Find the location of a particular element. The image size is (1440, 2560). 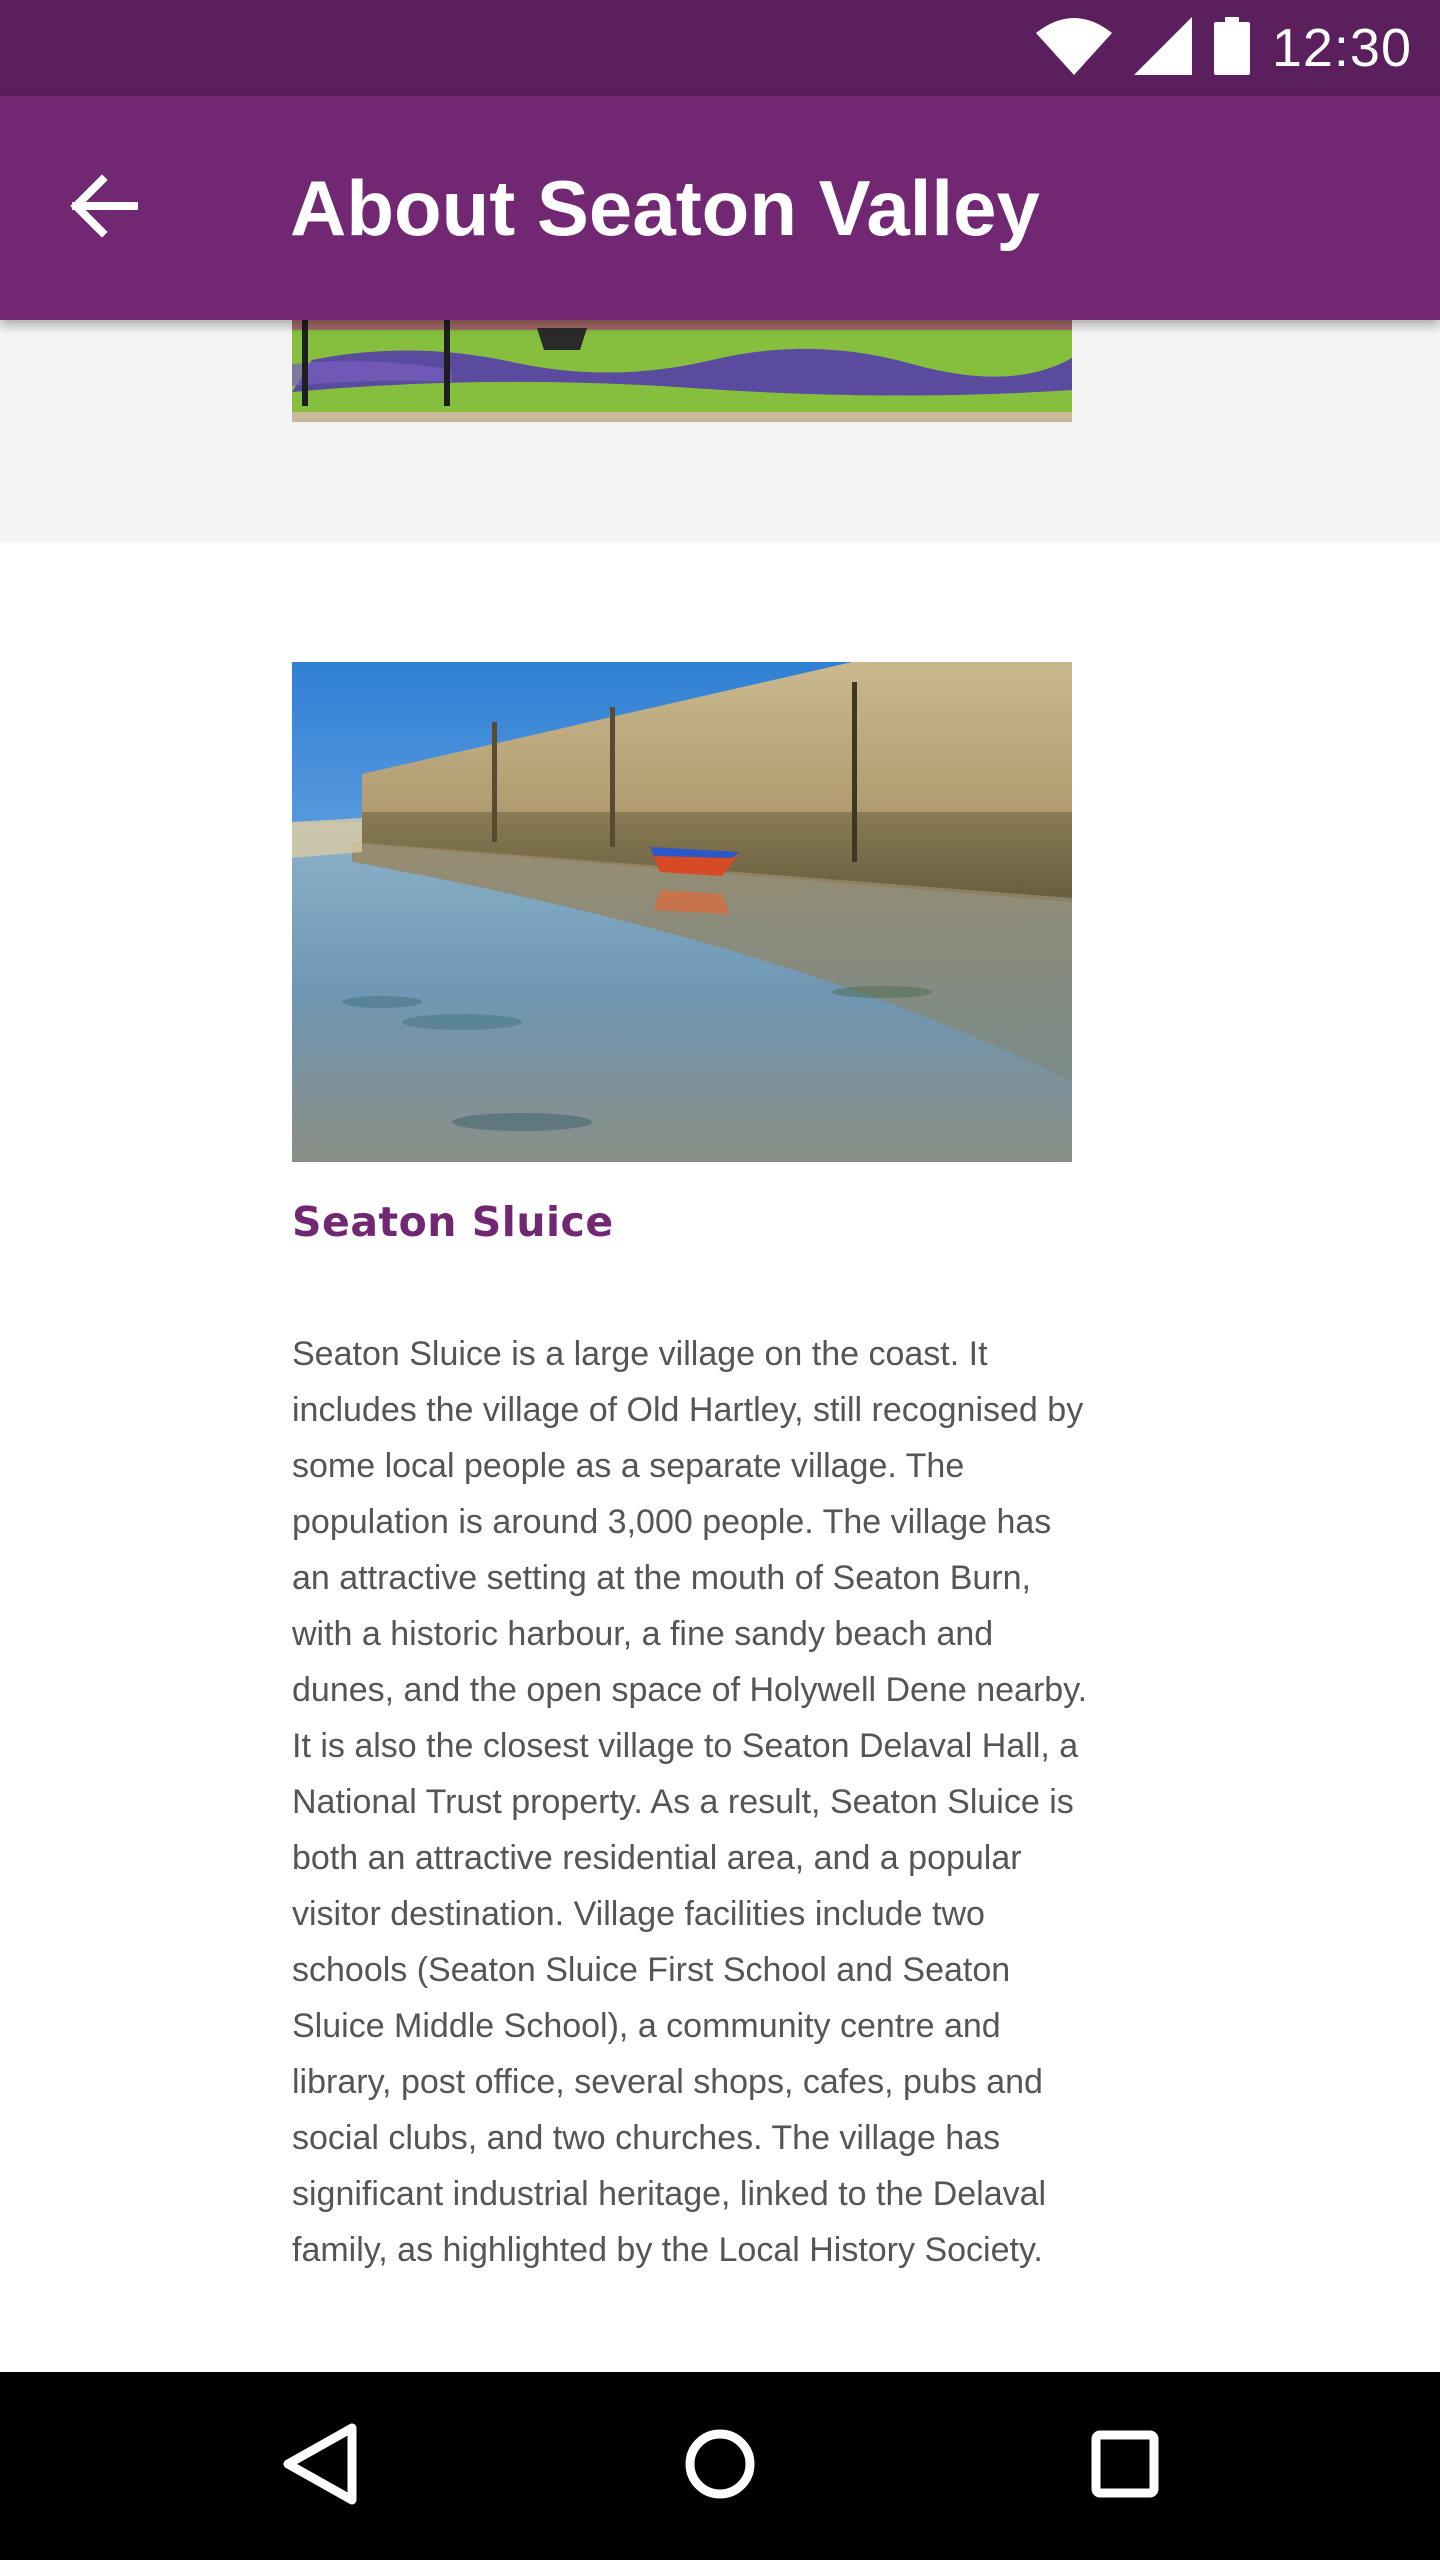

app-bar: About Seaton Valley is located at coordinates (720, 208).